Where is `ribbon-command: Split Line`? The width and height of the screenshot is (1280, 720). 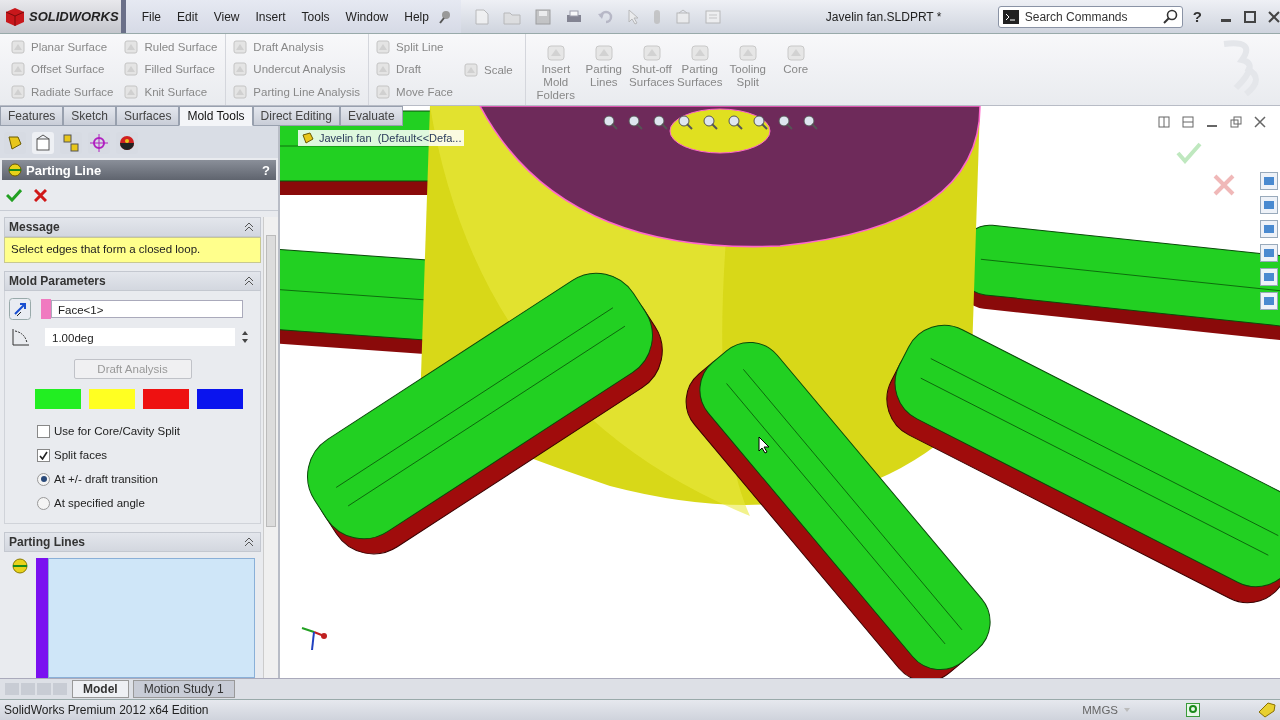 ribbon-command: Split Line is located at coordinates (414, 47).